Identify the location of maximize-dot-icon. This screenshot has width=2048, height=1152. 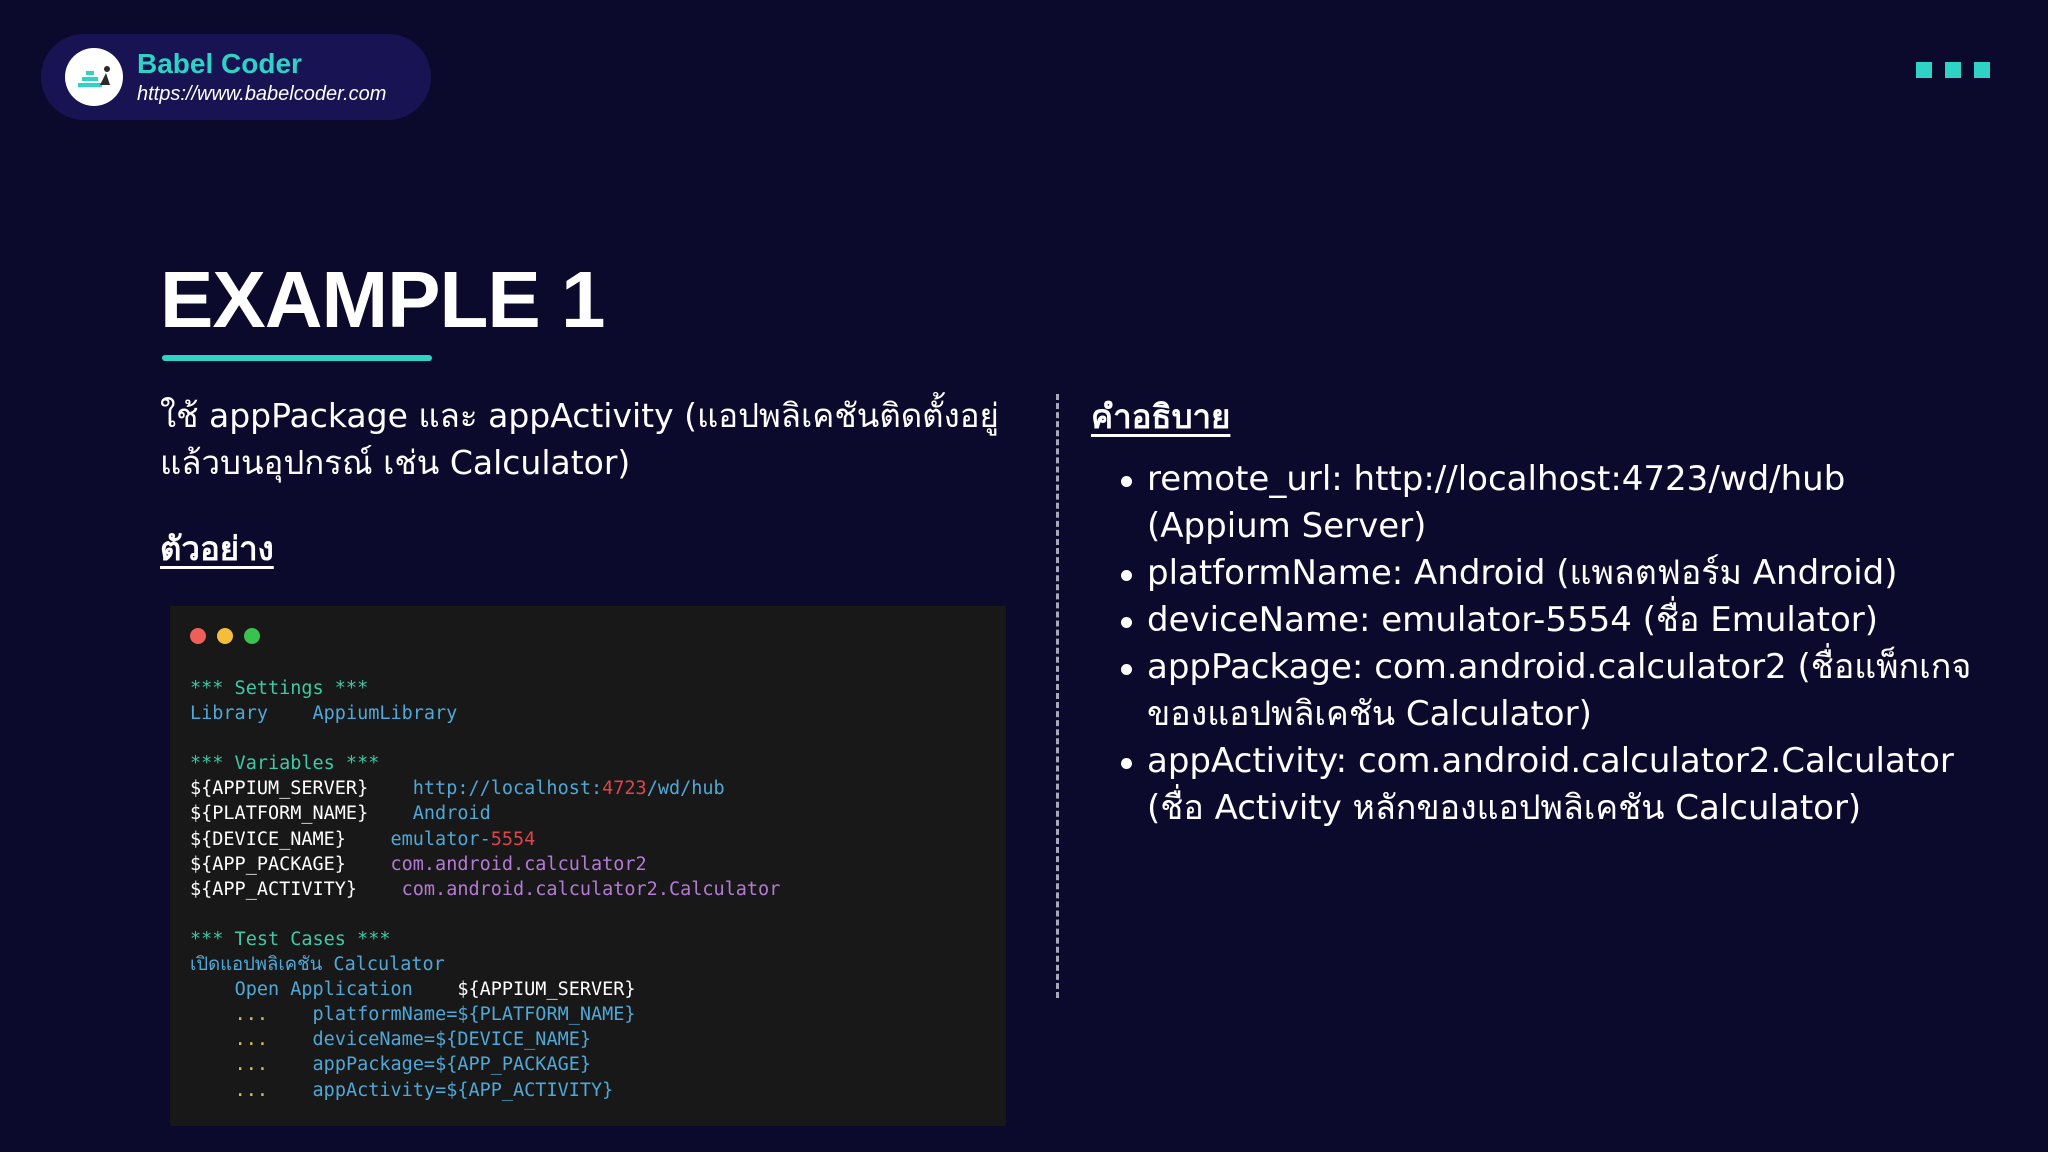
(252, 636).